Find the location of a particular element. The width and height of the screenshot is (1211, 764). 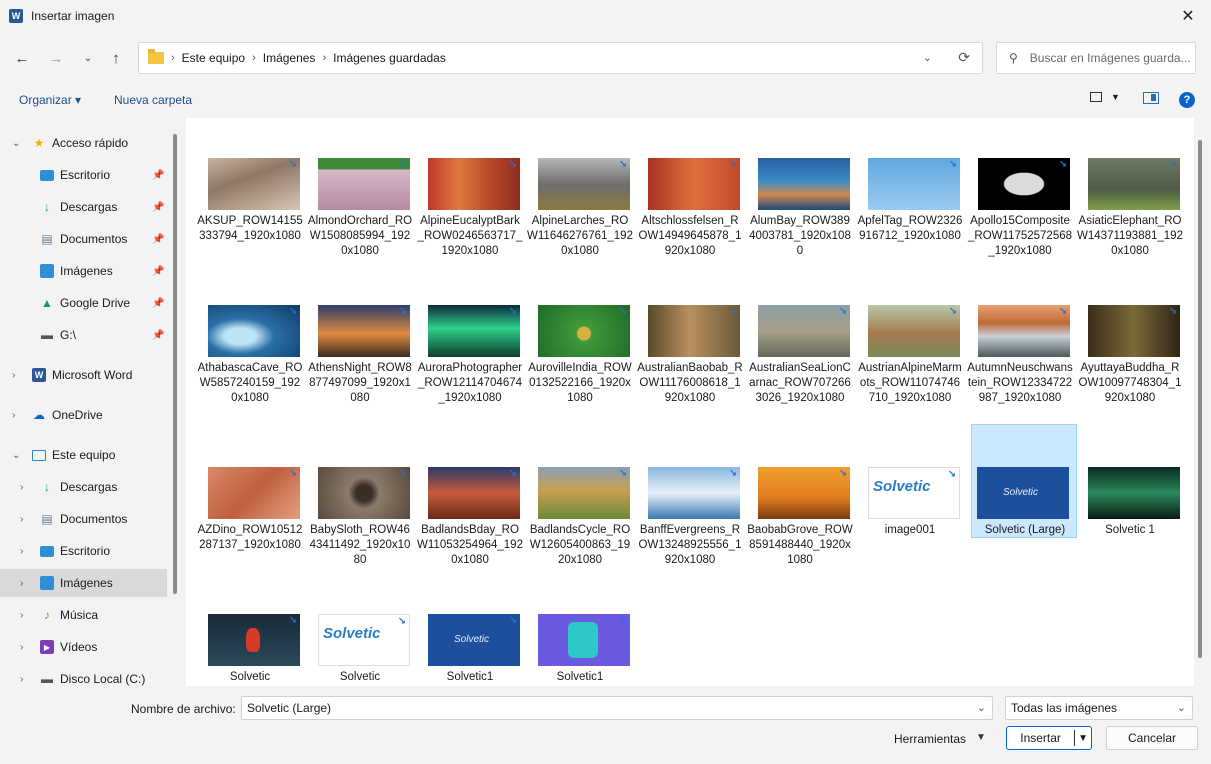

tools-button: Herramientas is located at coordinates (930, 739).